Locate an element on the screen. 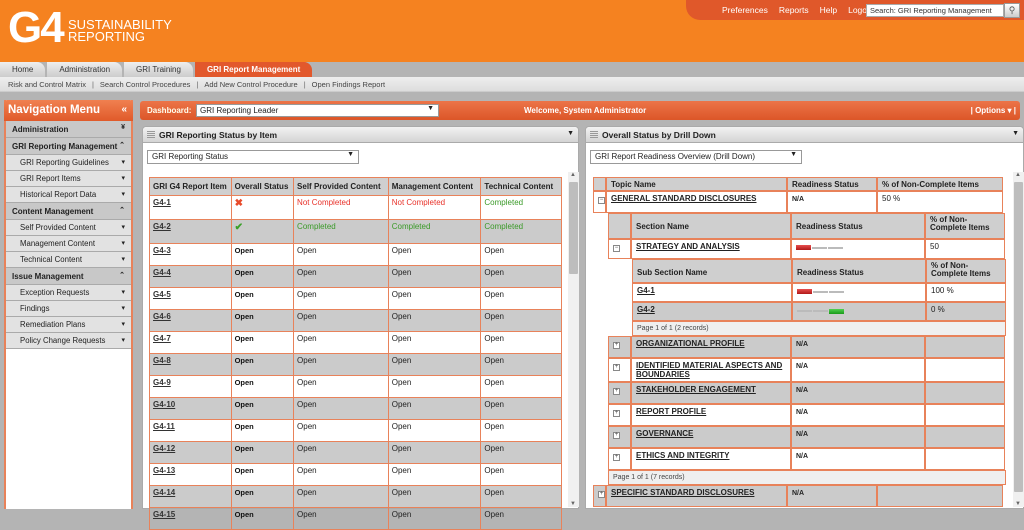  section-row: + GOVERNANCE N/A is located at coordinates (806, 437).